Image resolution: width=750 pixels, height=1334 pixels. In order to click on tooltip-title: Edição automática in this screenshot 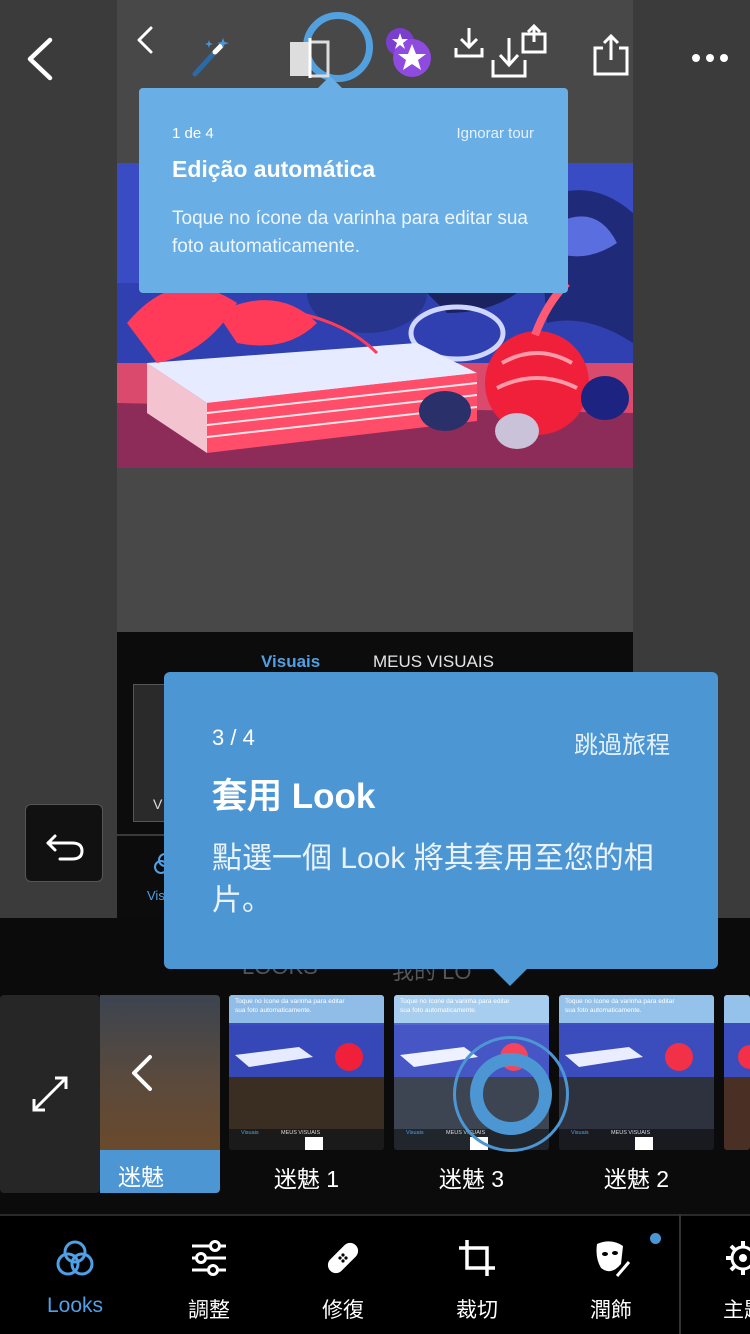, I will do `click(274, 169)`.